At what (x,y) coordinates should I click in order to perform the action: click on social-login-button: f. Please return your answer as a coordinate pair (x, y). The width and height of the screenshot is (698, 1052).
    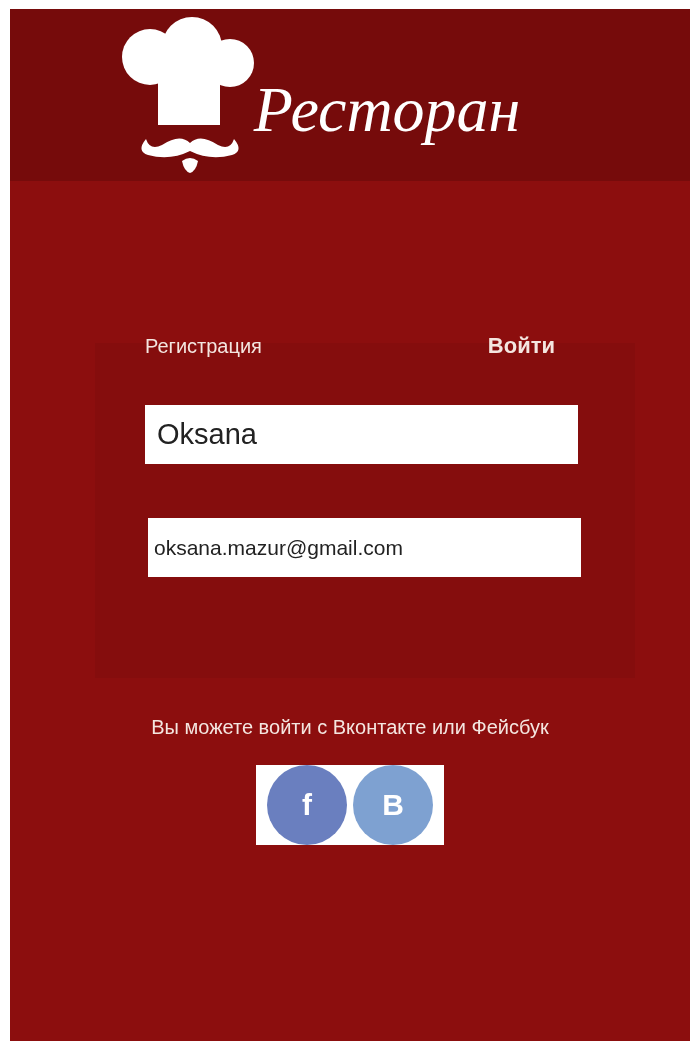
    Looking at the image, I should click on (307, 805).